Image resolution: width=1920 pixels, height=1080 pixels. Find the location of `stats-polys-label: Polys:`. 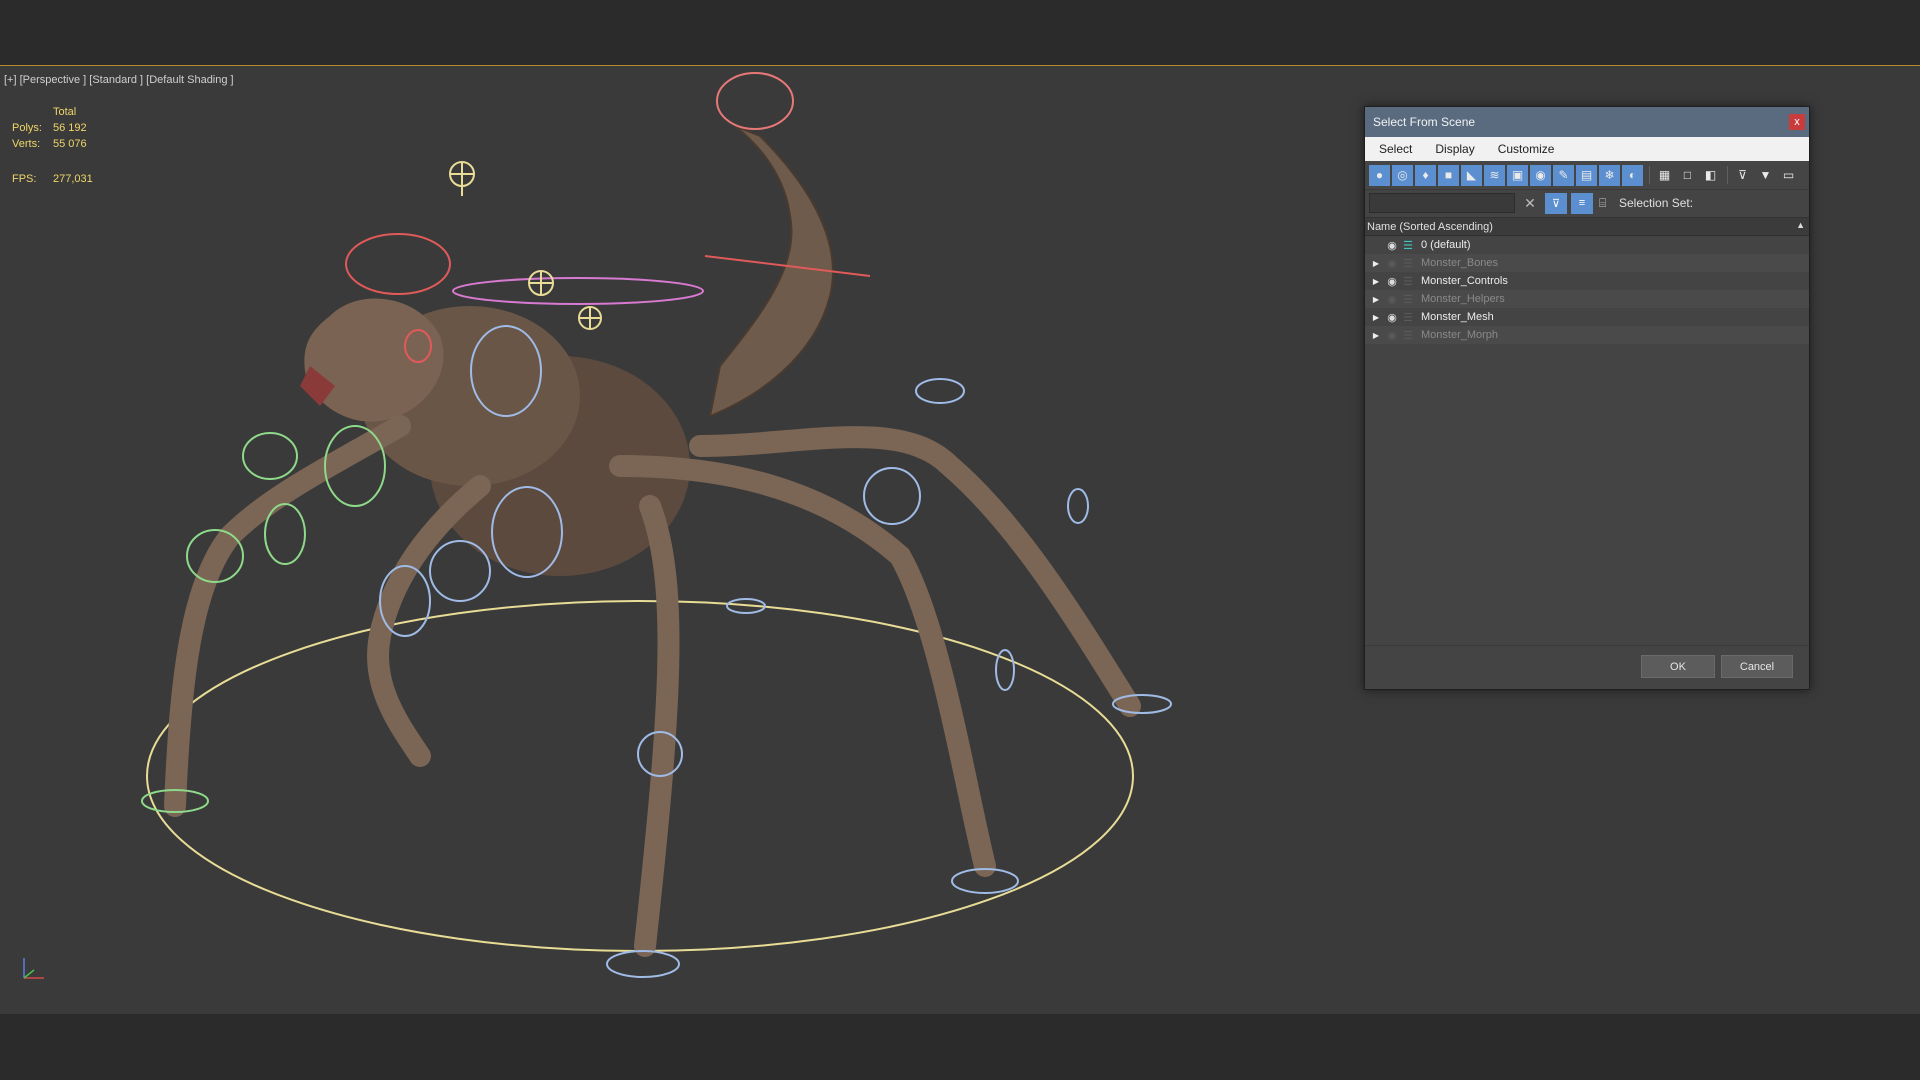

stats-polys-label: Polys: is located at coordinates (27, 128).